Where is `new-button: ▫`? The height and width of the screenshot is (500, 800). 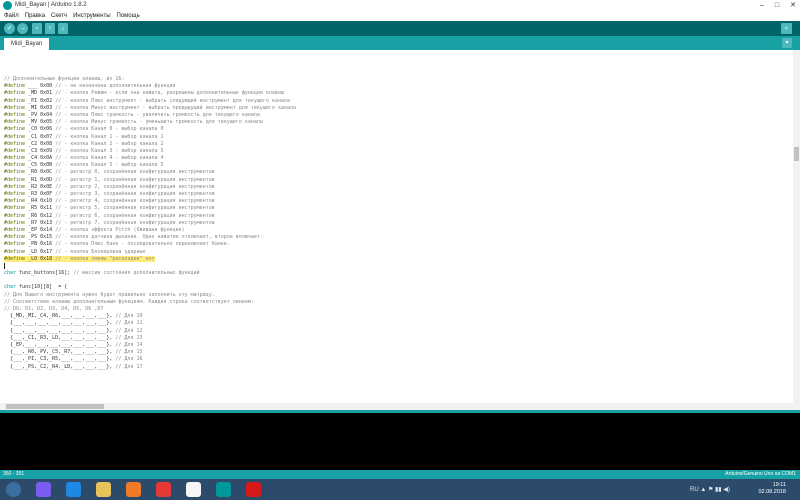 new-button: ▫ is located at coordinates (37, 28).